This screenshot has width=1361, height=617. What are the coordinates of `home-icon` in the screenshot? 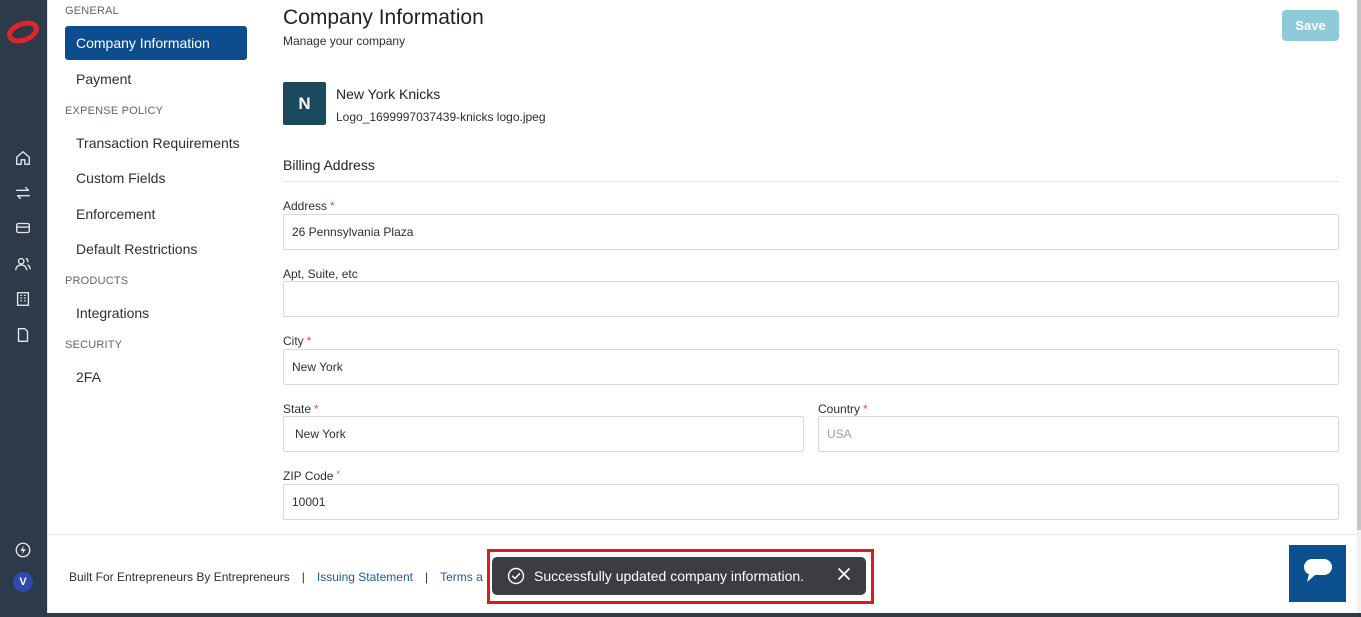 It's located at (23, 158).